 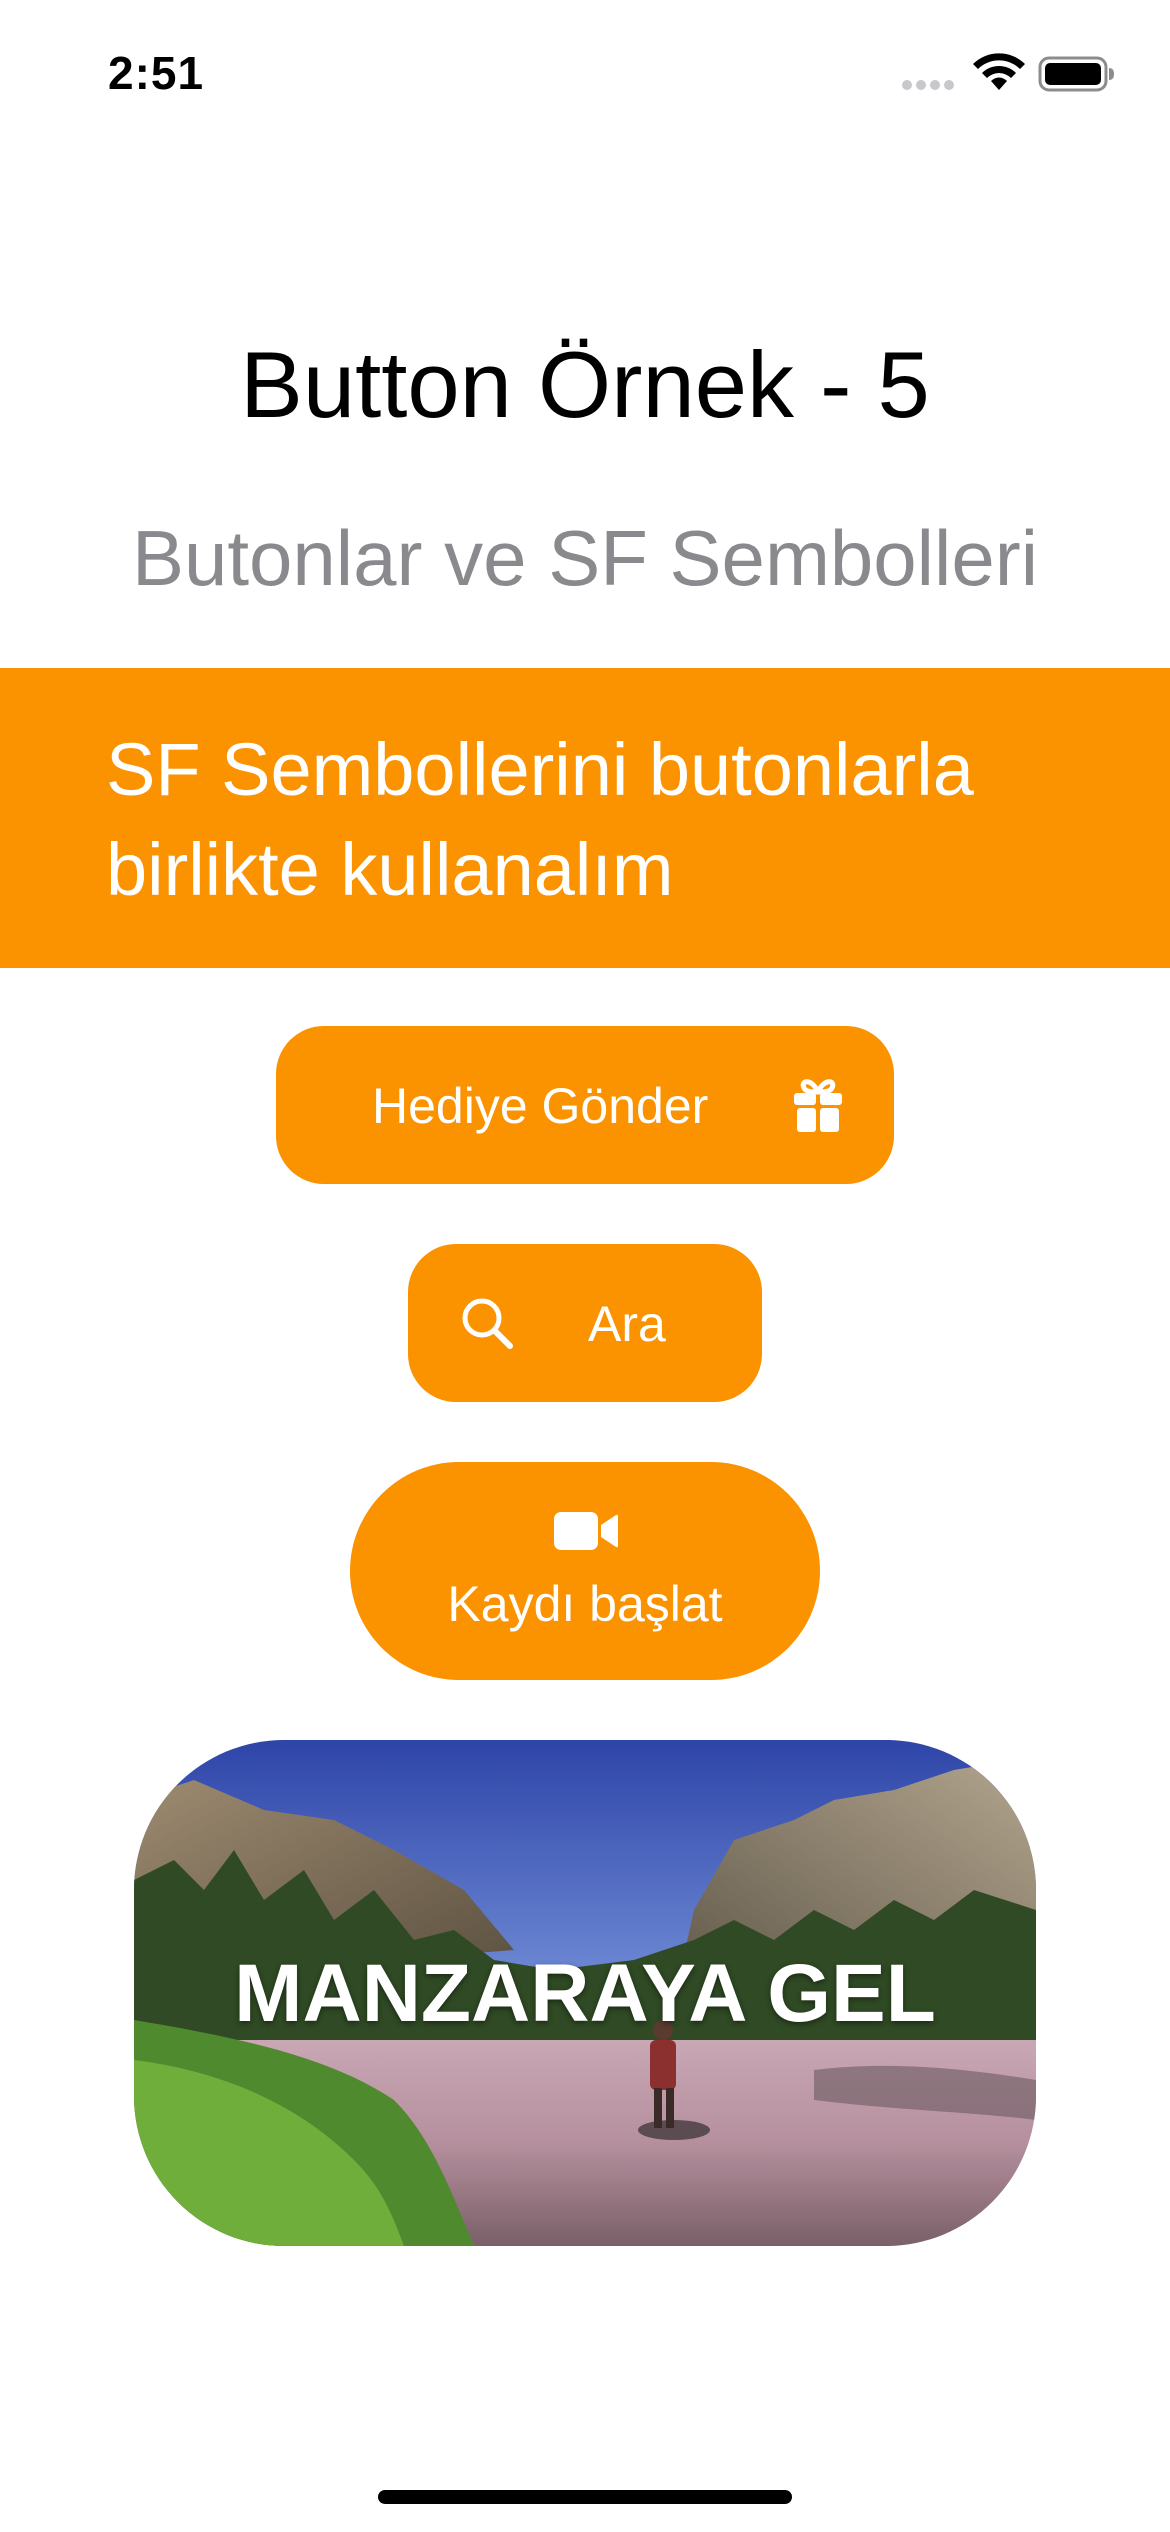 I want to click on send-gift-button: Hediye Gönder, so click(x=585, y=1105).